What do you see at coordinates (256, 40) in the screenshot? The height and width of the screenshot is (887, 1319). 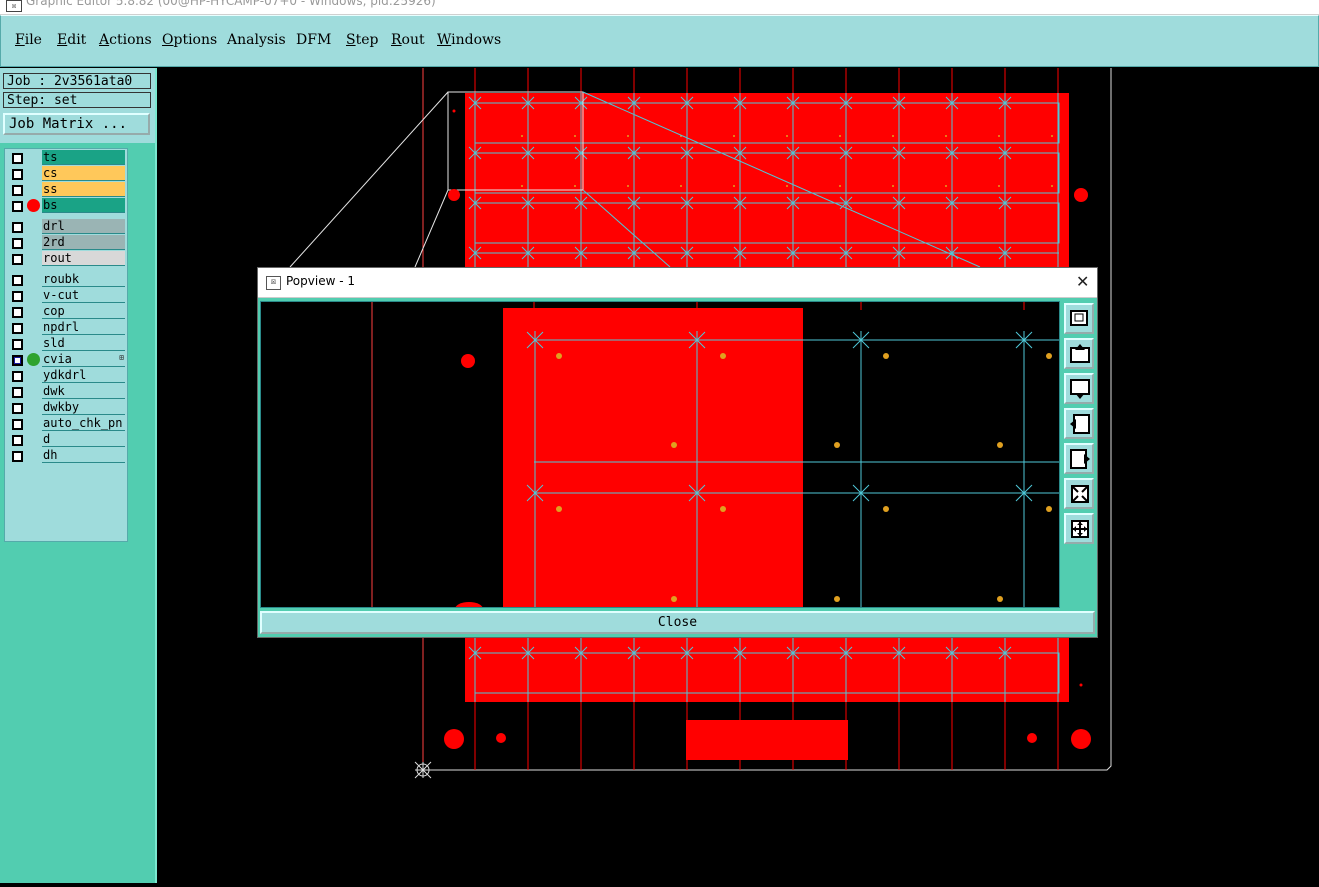 I see `menu-analysis: Analysis` at bounding box center [256, 40].